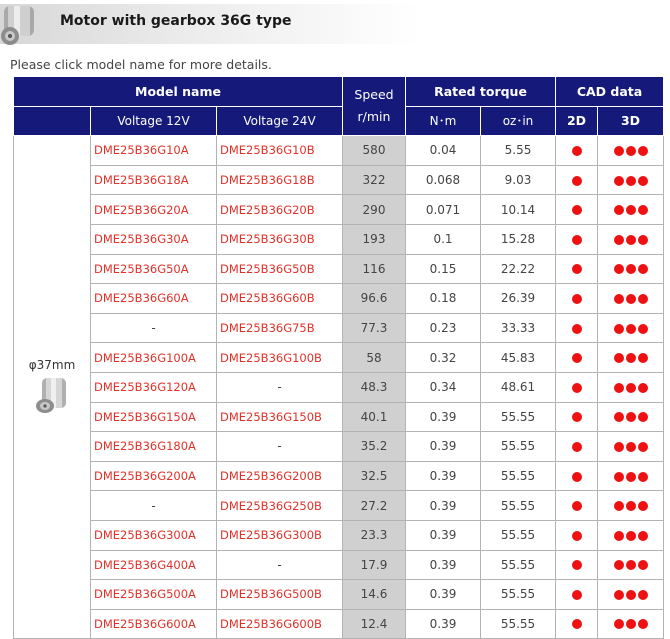  I want to click on model-link-12v: DME25B36G18A, so click(153, 180).